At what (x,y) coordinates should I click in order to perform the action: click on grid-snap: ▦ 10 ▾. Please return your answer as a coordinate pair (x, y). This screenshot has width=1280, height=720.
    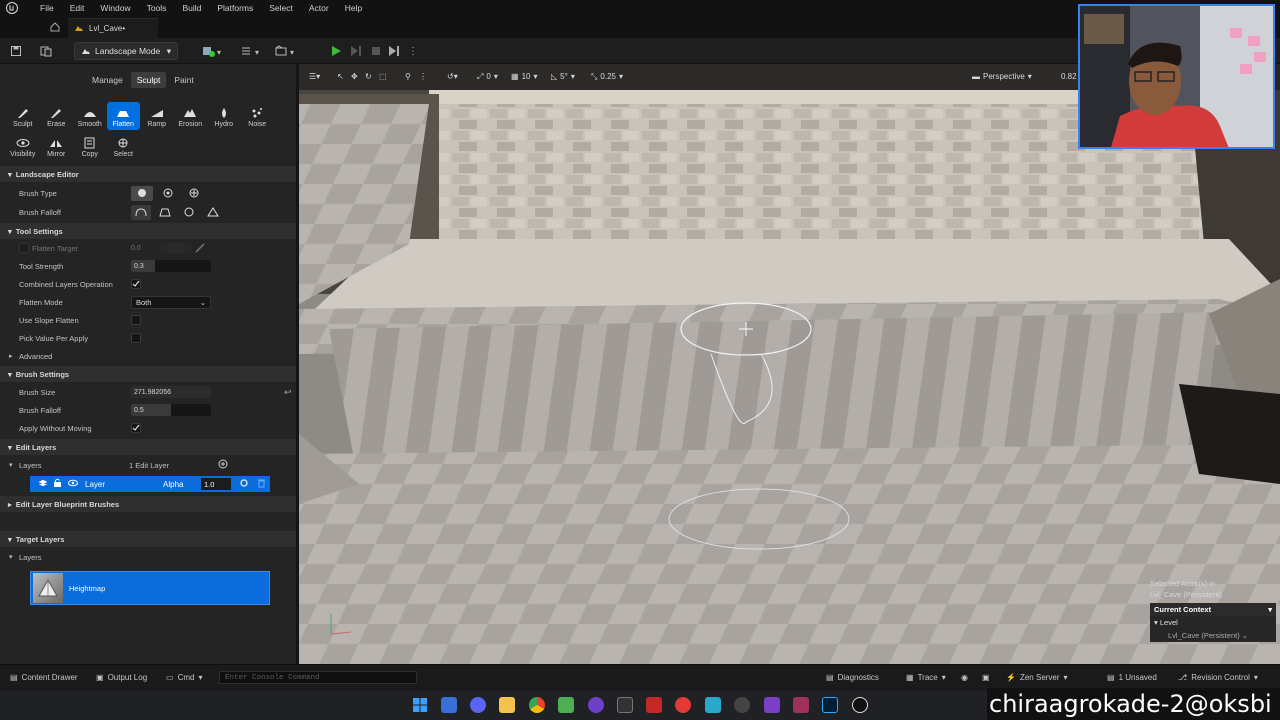
    Looking at the image, I should click on (524, 76).